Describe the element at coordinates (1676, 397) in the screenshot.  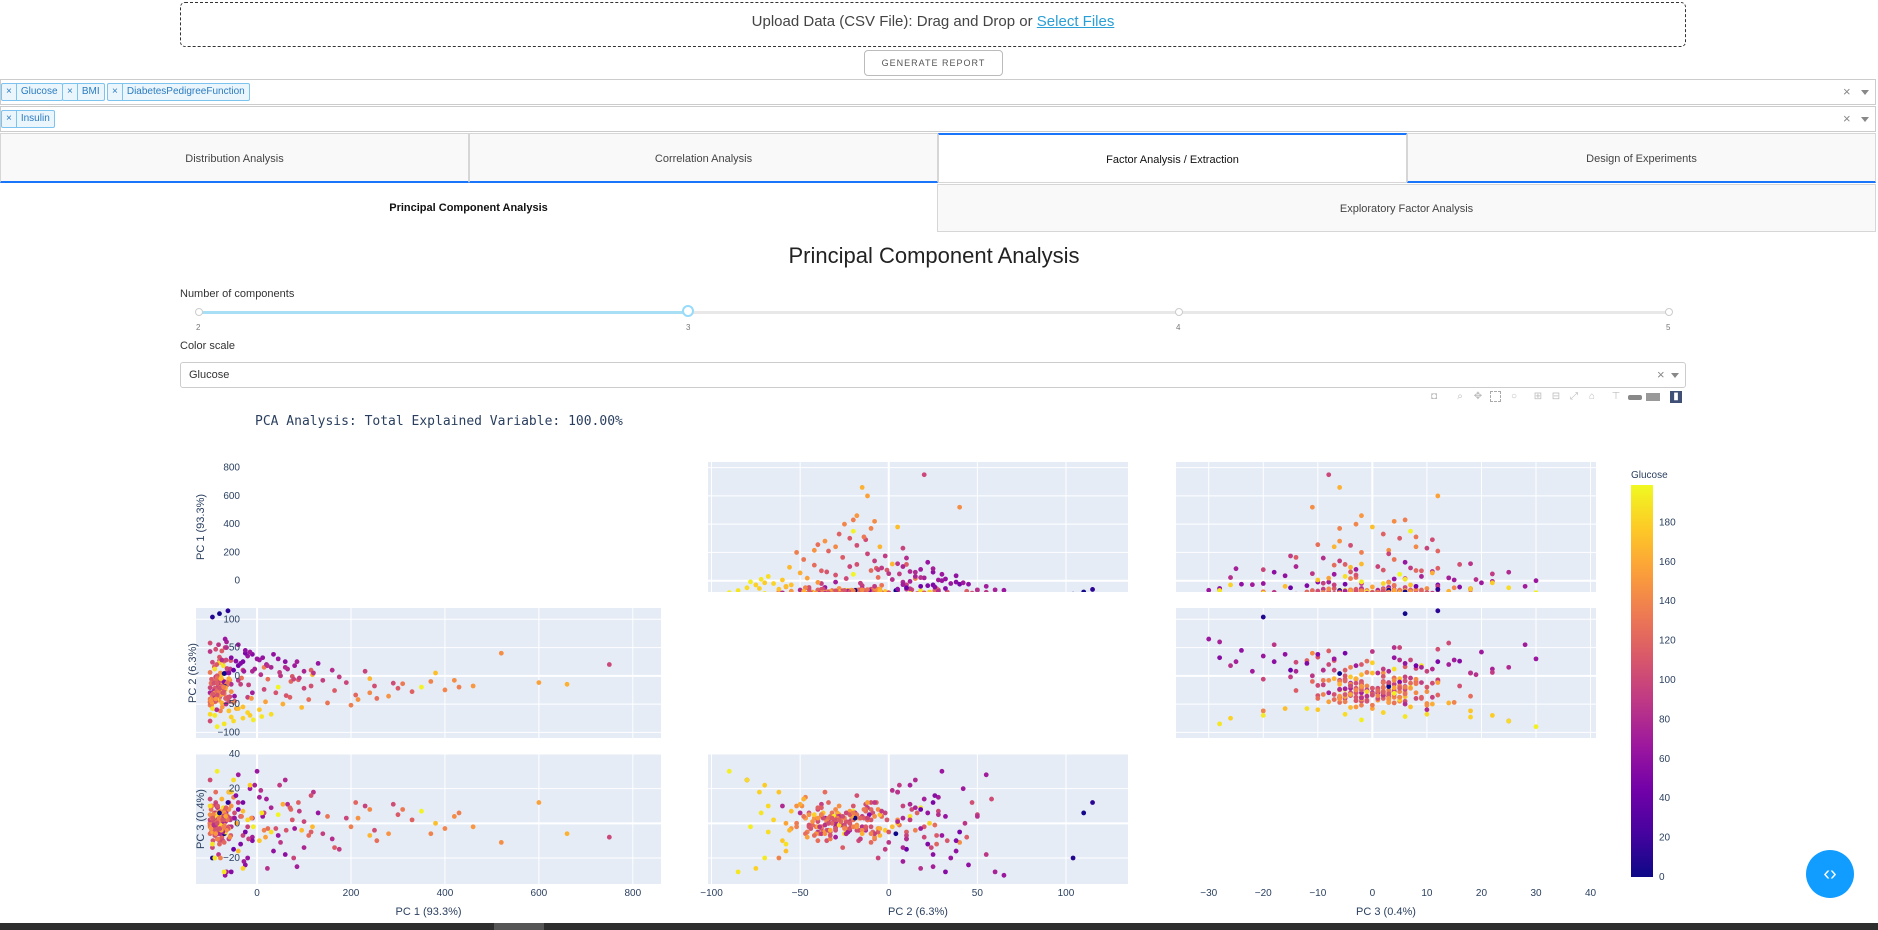
I see `plotly-logo-icon: ▮` at that location.